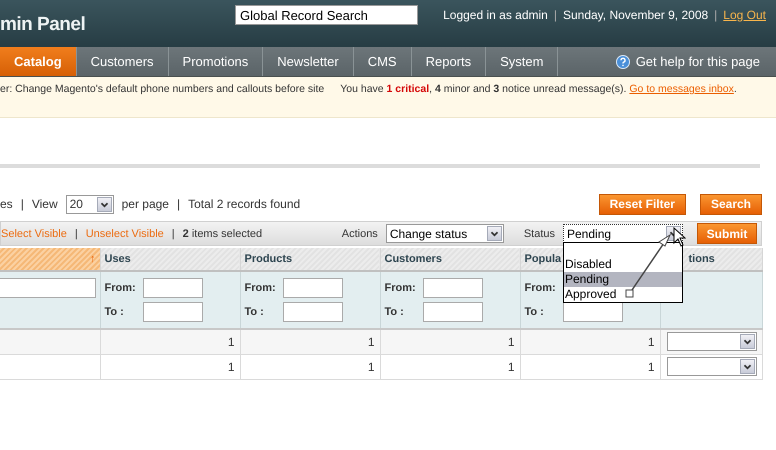 The width and height of the screenshot is (776, 450). I want to click on help-link: Get help for this page, so click(688, 61).